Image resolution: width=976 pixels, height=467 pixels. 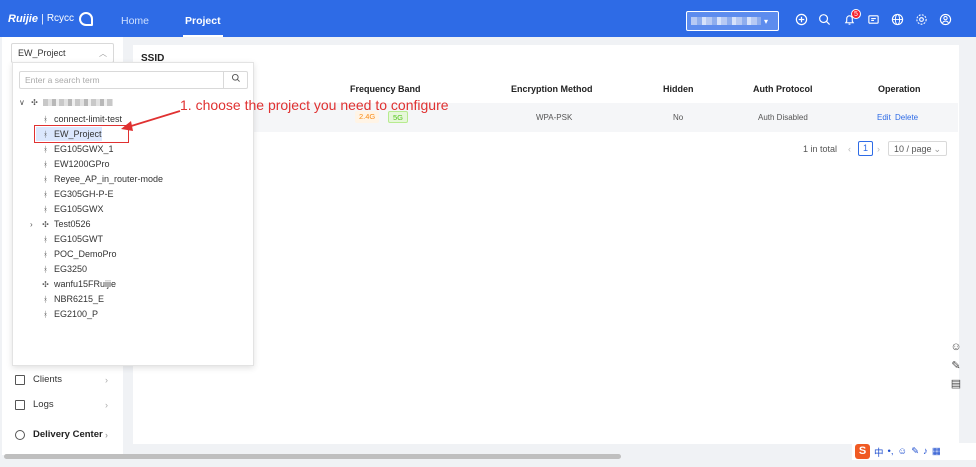 What do you see at coordinates (76, 314) in the screenshot?
I see `tree-node-label: EG2100_P` at bounding box center [76, 314].